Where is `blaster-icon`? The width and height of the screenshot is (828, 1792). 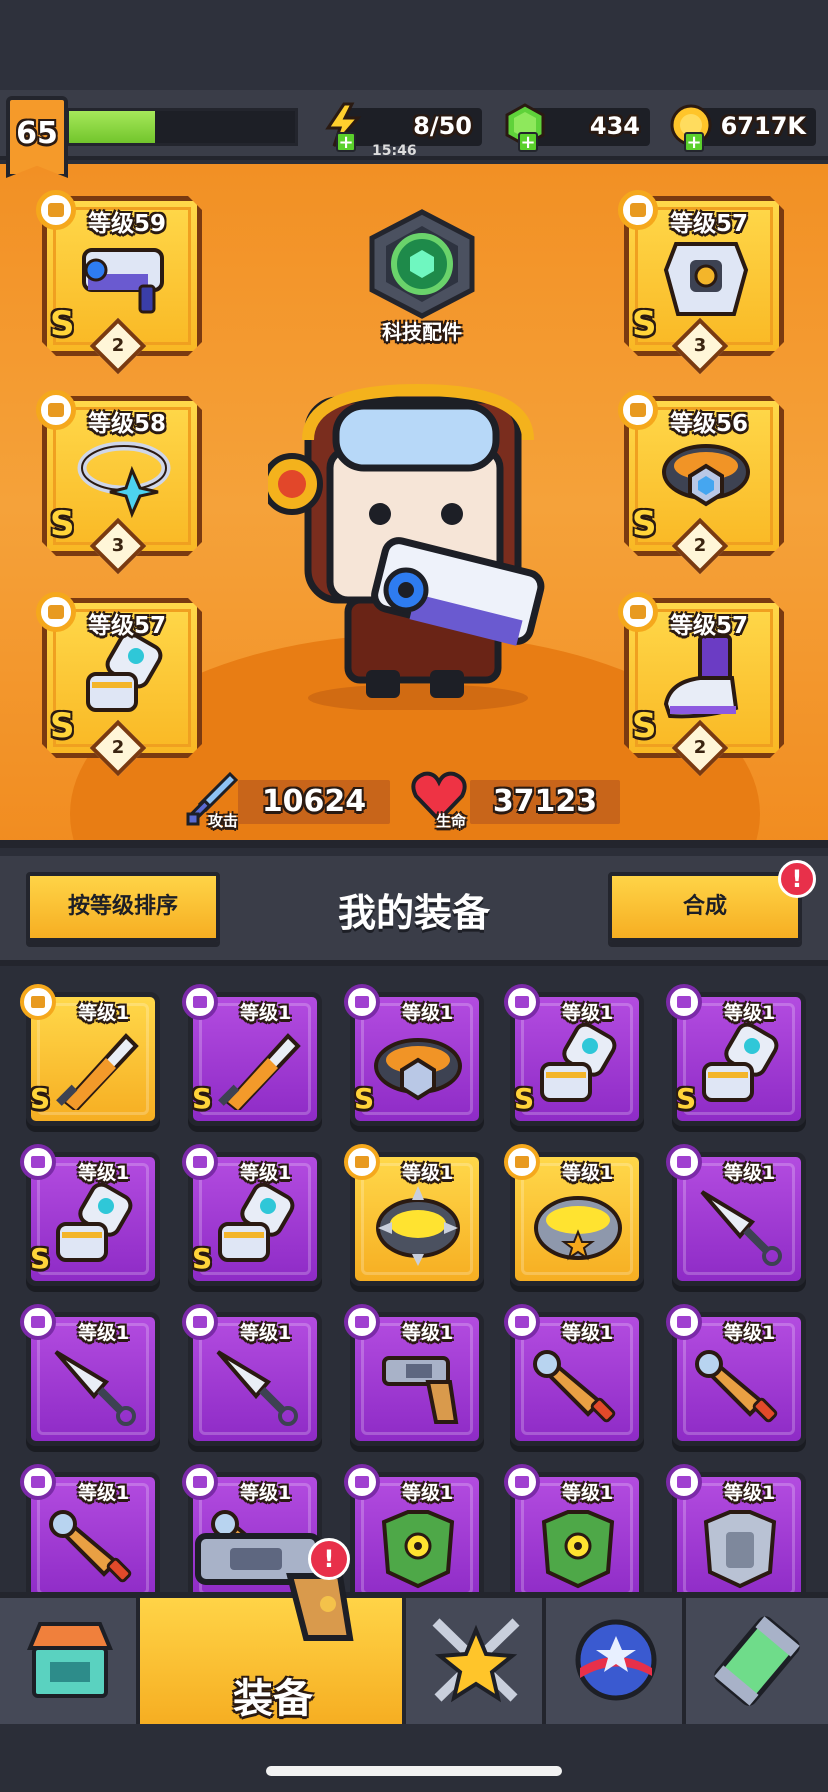
blaster-icon is located at coordinates (123, 281).